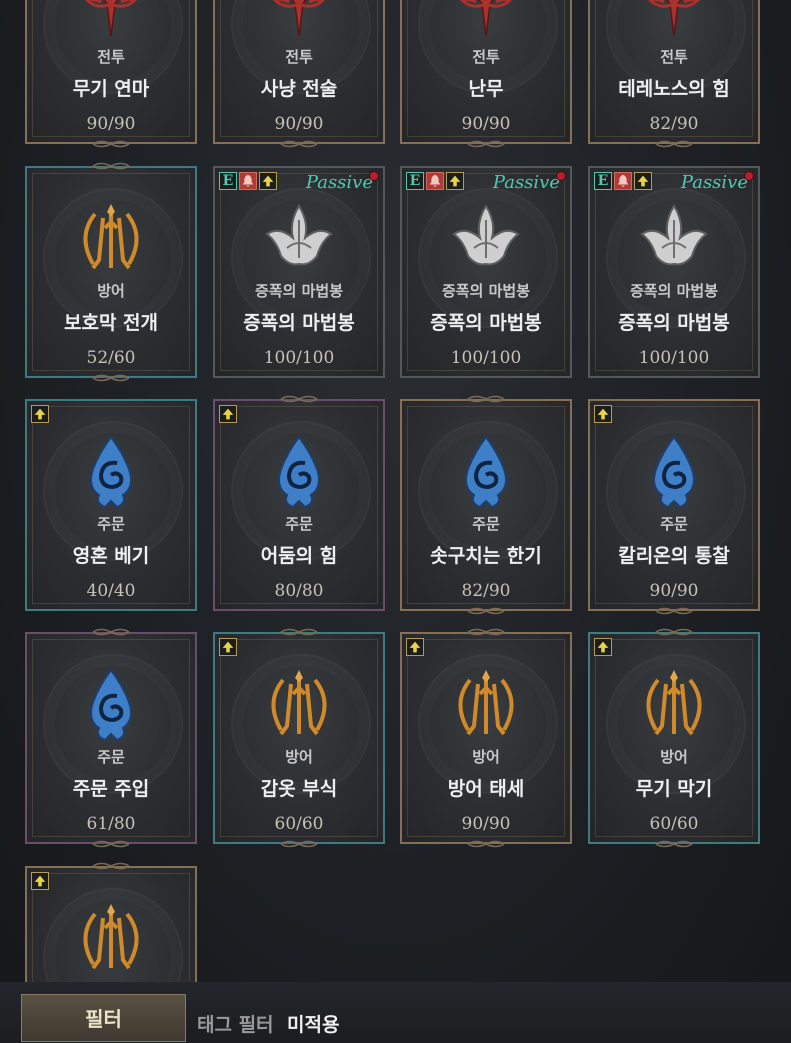 The width and height of the screenshot is (791, 1043). Describe the element at coordinates (235, 1025) in the screenshot. I see `tag-filter-label: 태그 필터` at that location.